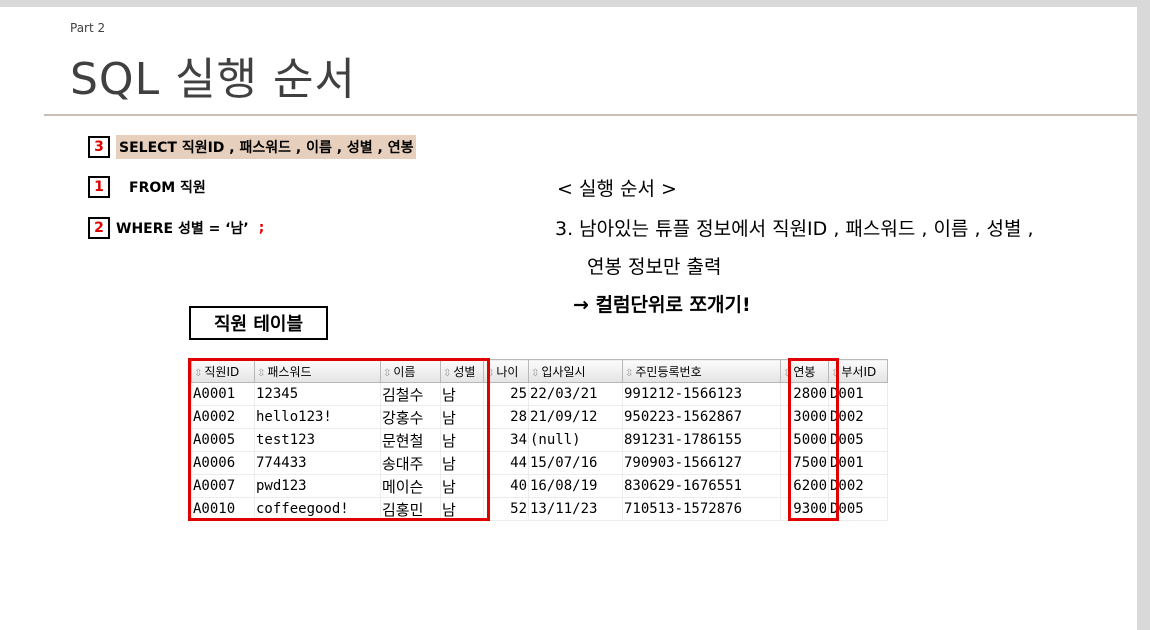 The height and width of the screenshot is (630, 1150). Describe the element at coordinates (617, 189) in the screenshot. I see `execution-heading: < 실행 순서 >` at that location.